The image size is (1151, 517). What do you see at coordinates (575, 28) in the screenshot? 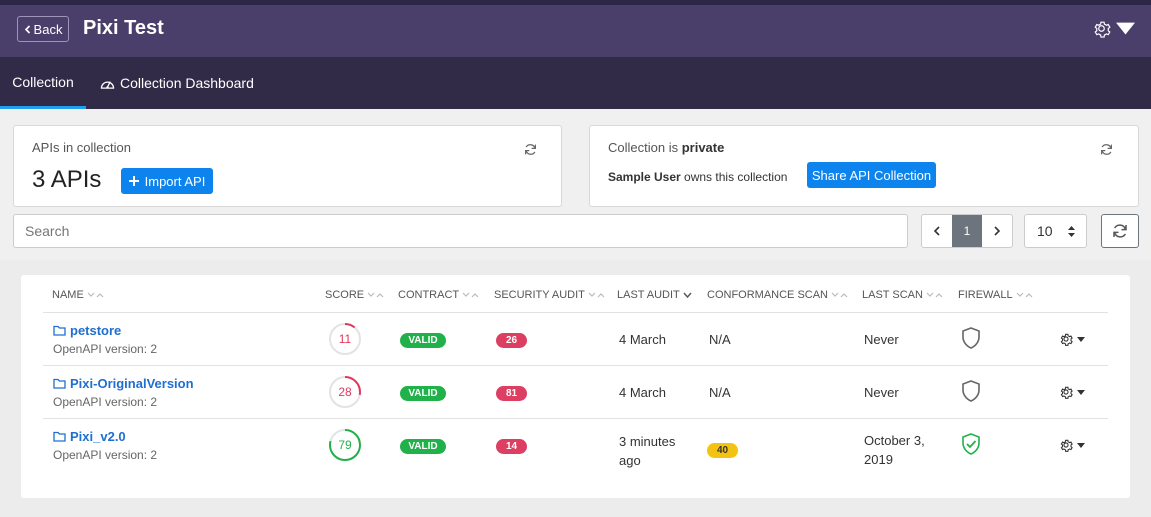
I see `top-bar: Back Pixi Test` at bounding box center [575, 28].